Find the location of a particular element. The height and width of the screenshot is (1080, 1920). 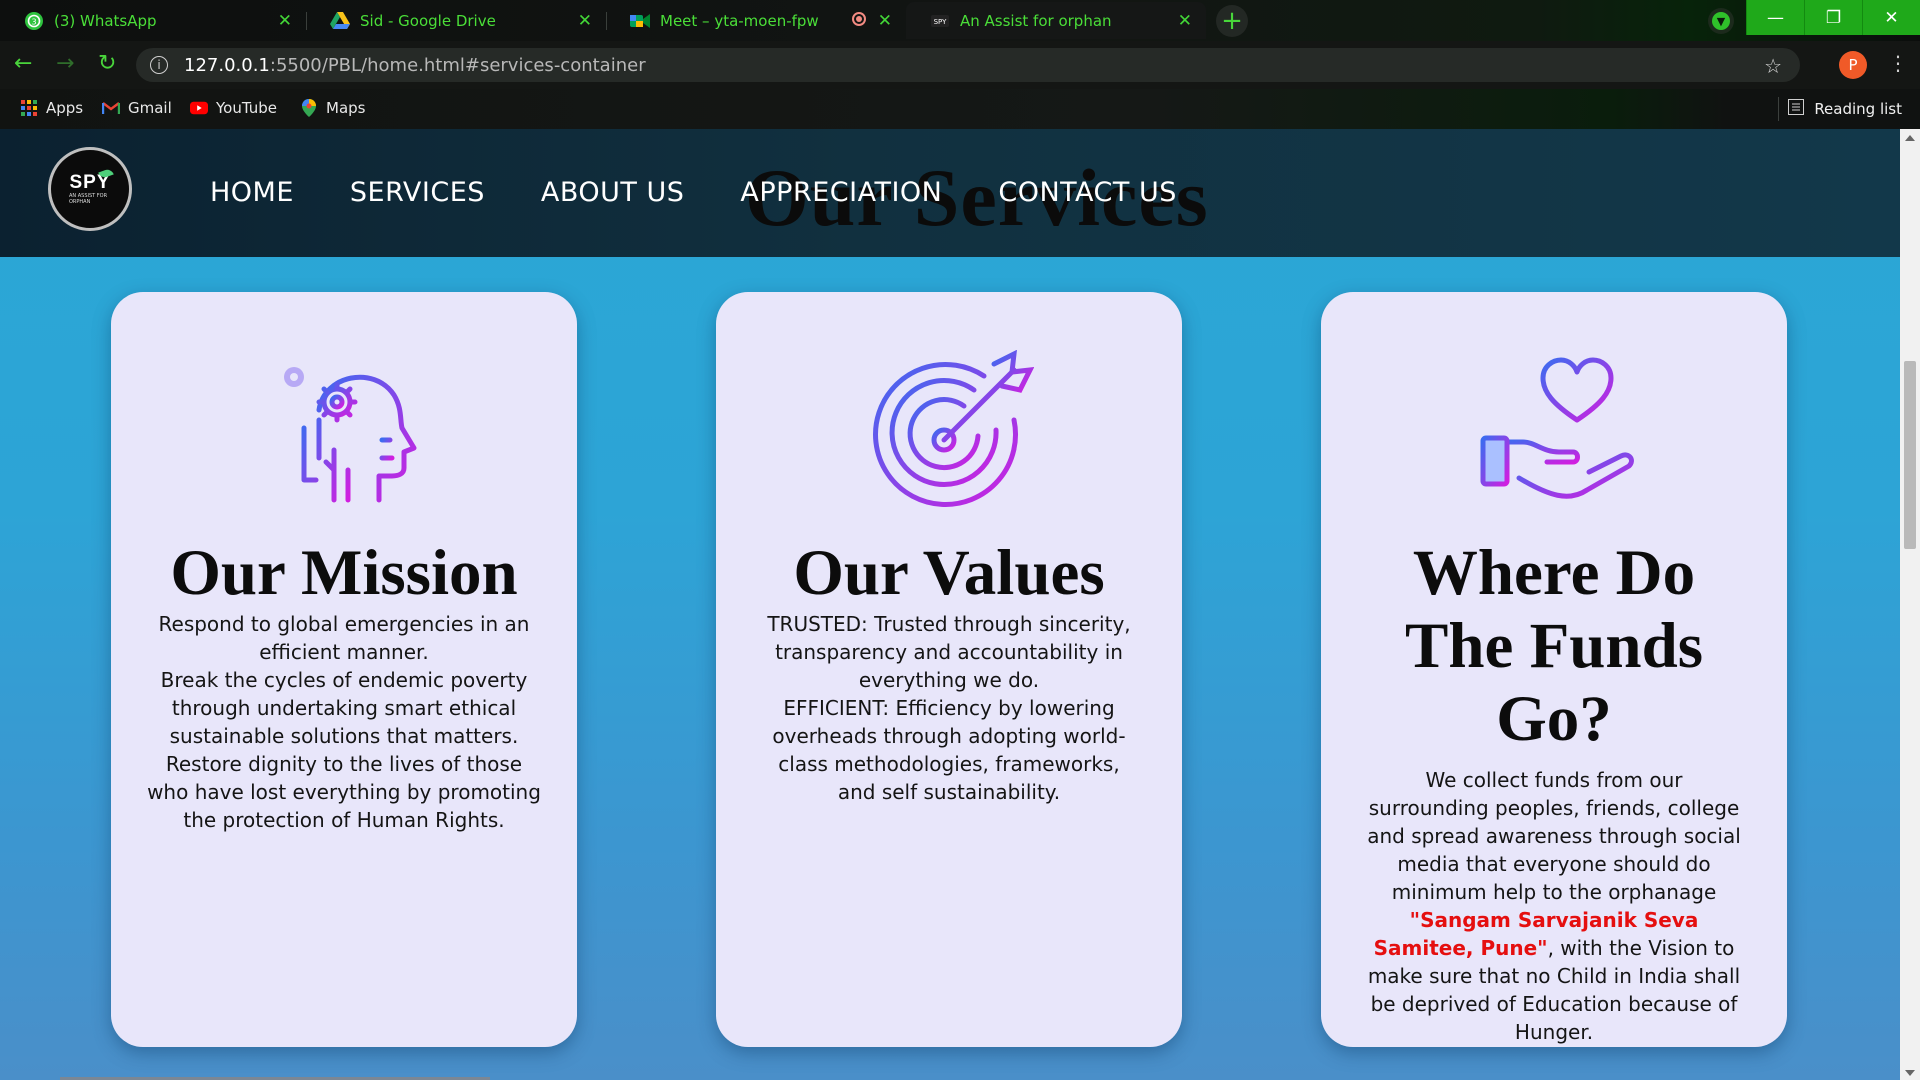

bookmark-apps: Apps is located at coordinates (51, 108).